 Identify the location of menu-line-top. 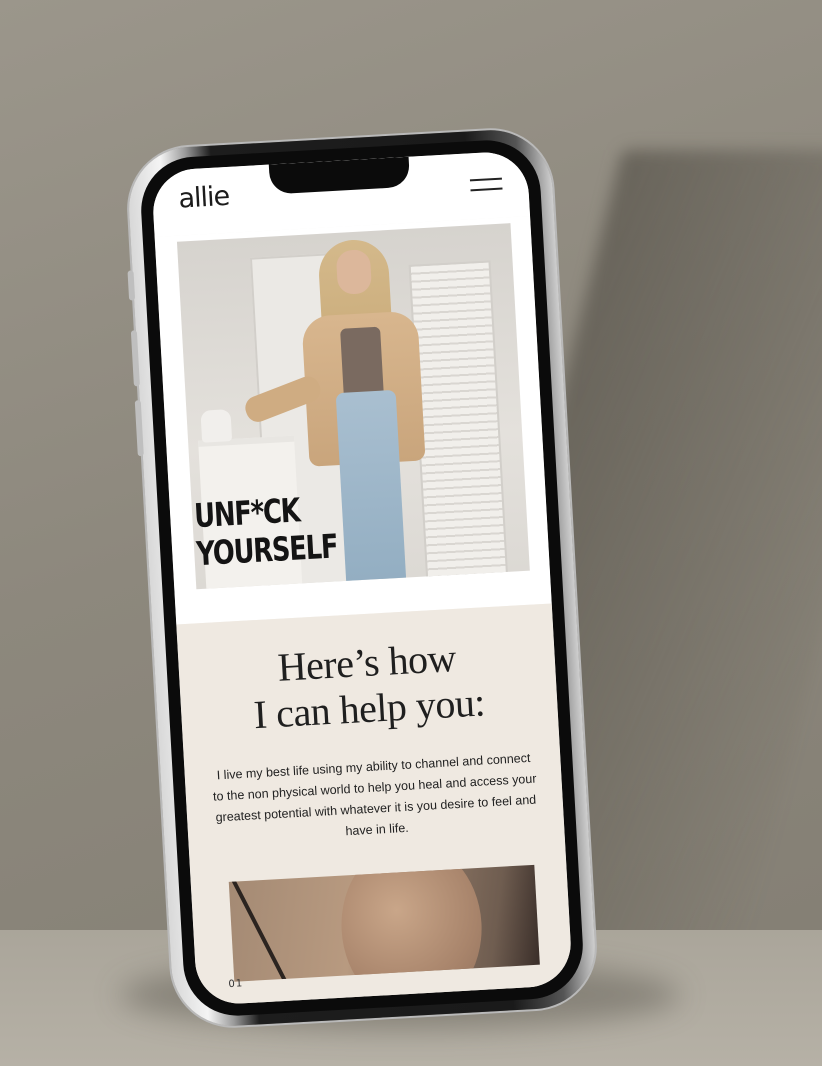
(485, 179).